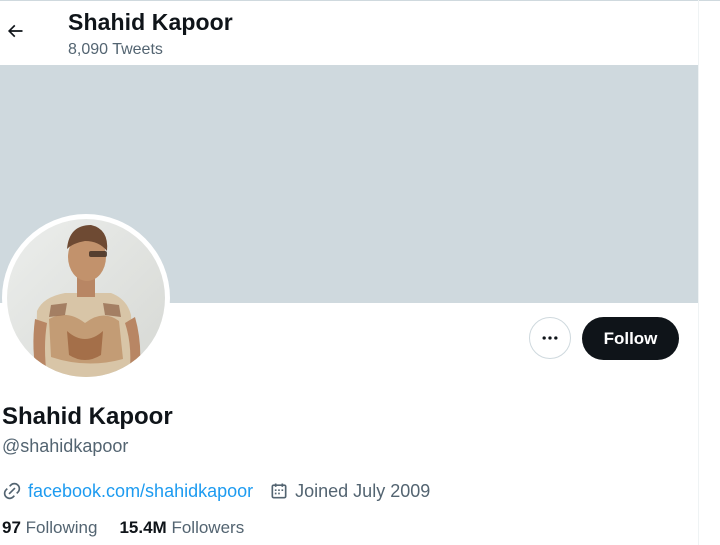 This screenshot has width=720, height=545. I want to click on profile-header-bar: Shahid Kapoor 8,090 Tweets, so click(349, 33).